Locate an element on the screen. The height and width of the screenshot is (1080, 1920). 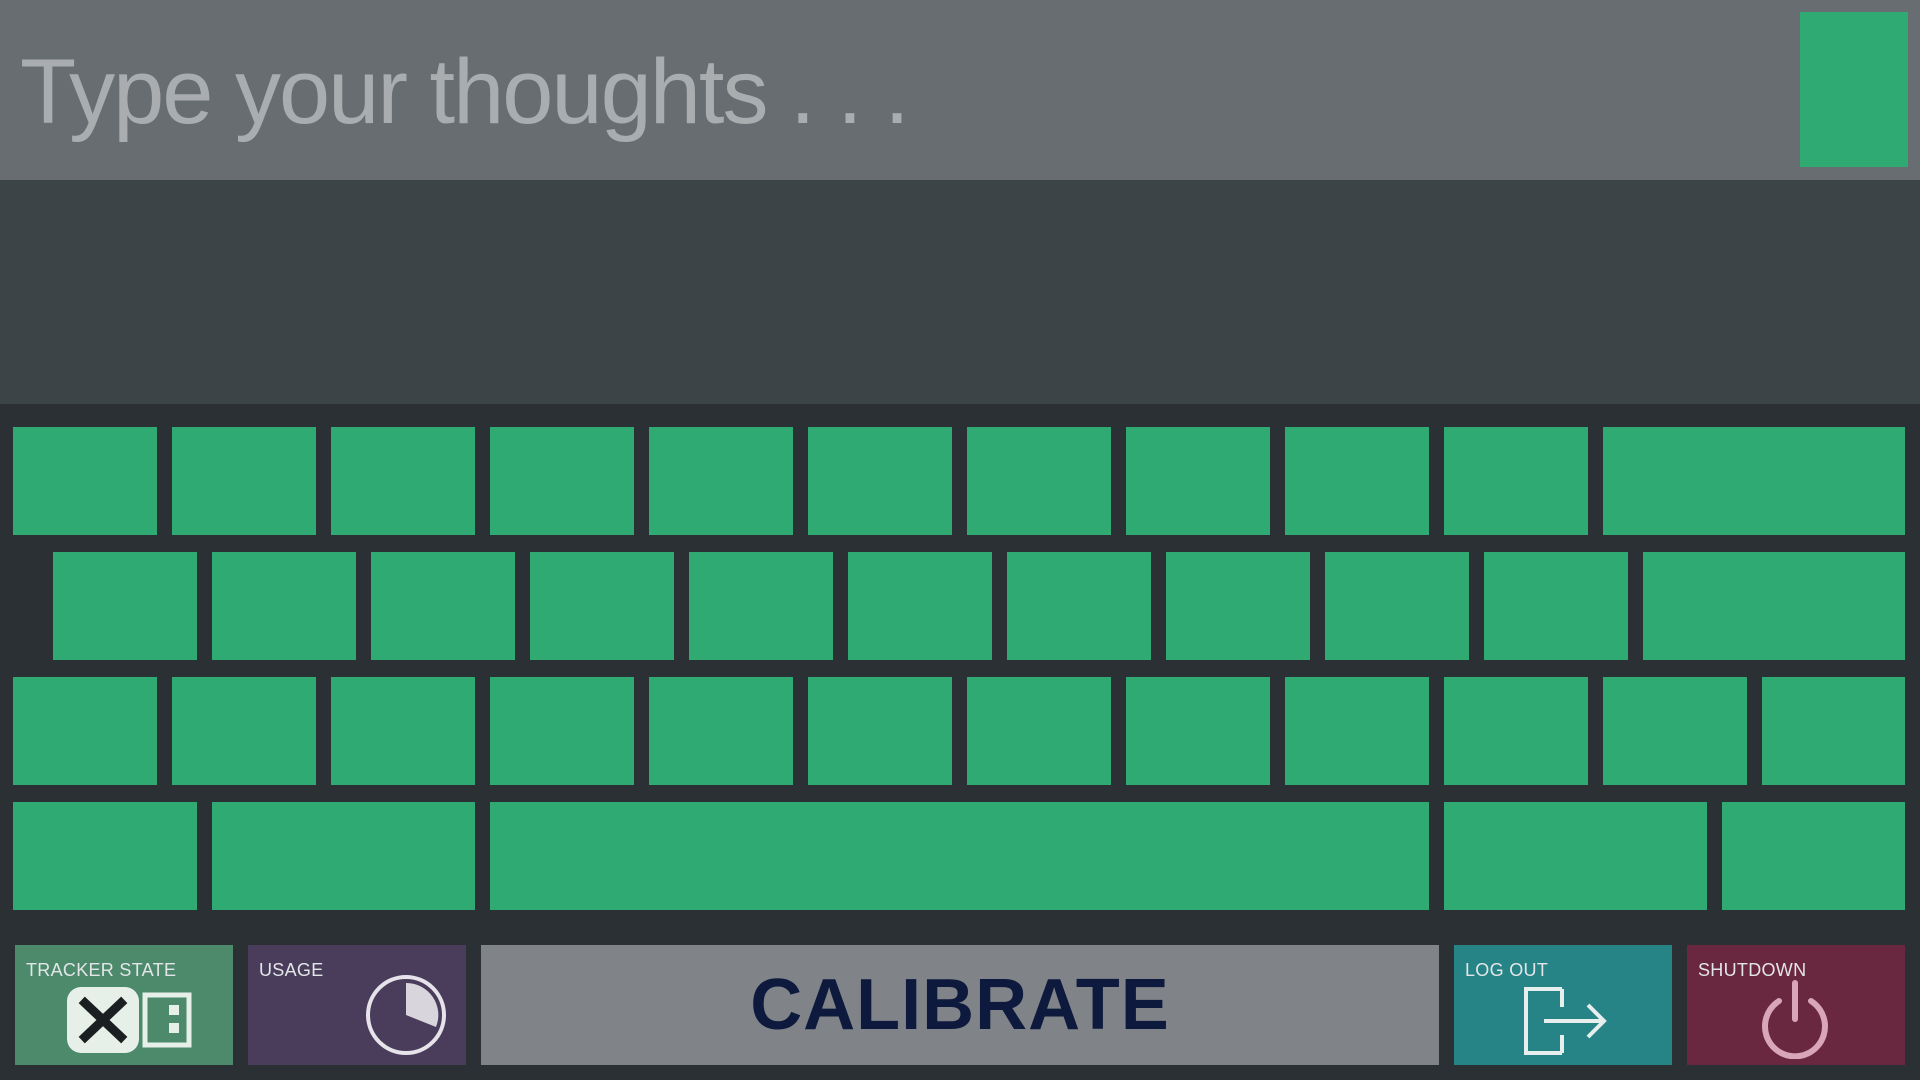
shutdown-button: SHUTDOWN is located at coordinates (1796, 1005).